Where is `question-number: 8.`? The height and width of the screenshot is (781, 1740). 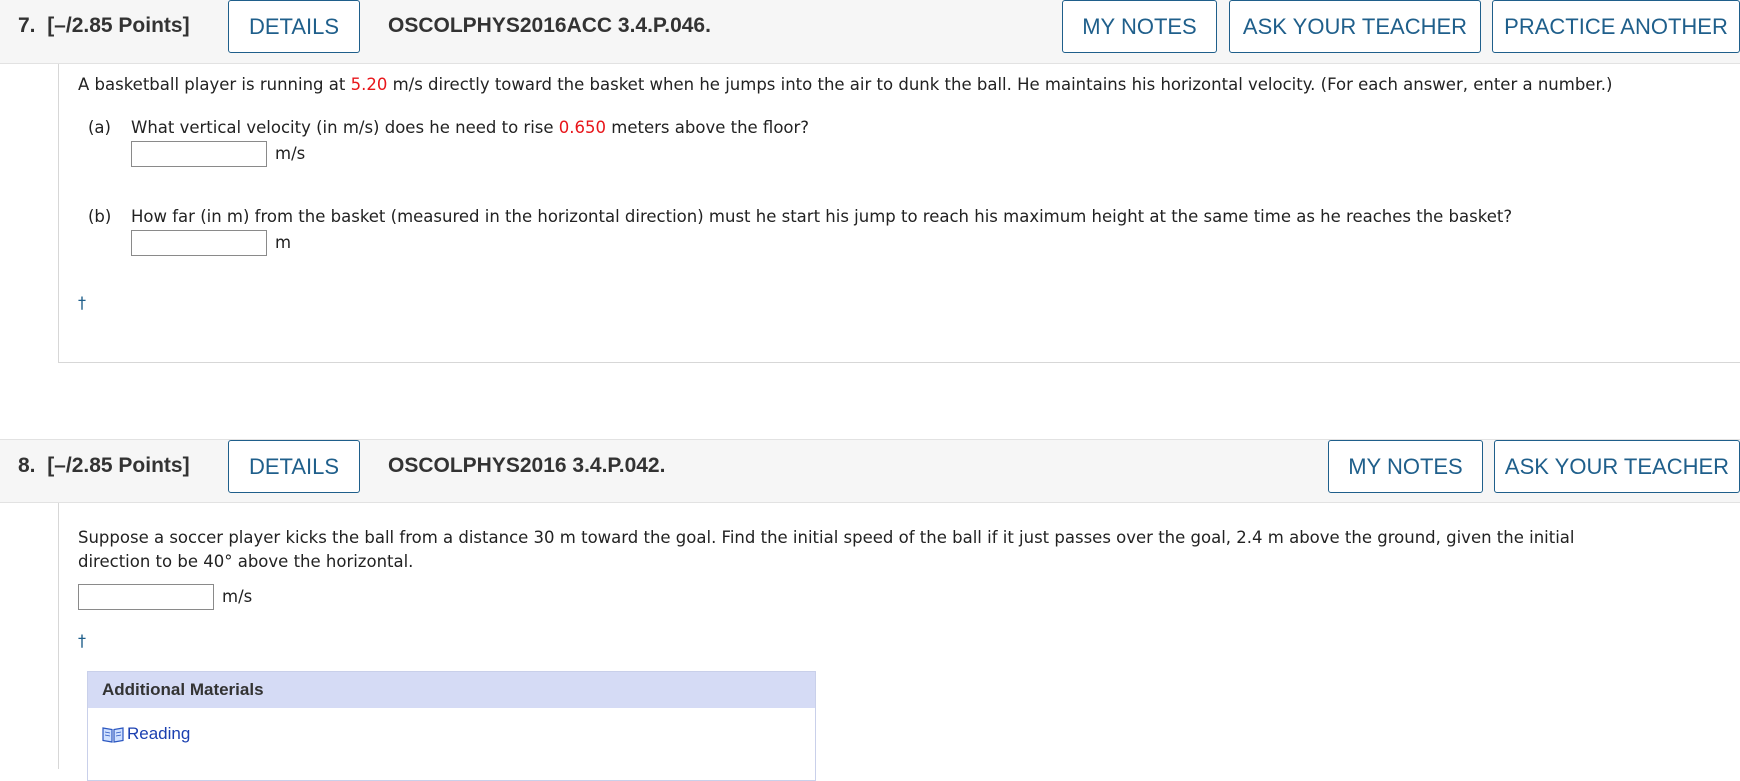
question-number: 8. is located at coordinates (27, 465).